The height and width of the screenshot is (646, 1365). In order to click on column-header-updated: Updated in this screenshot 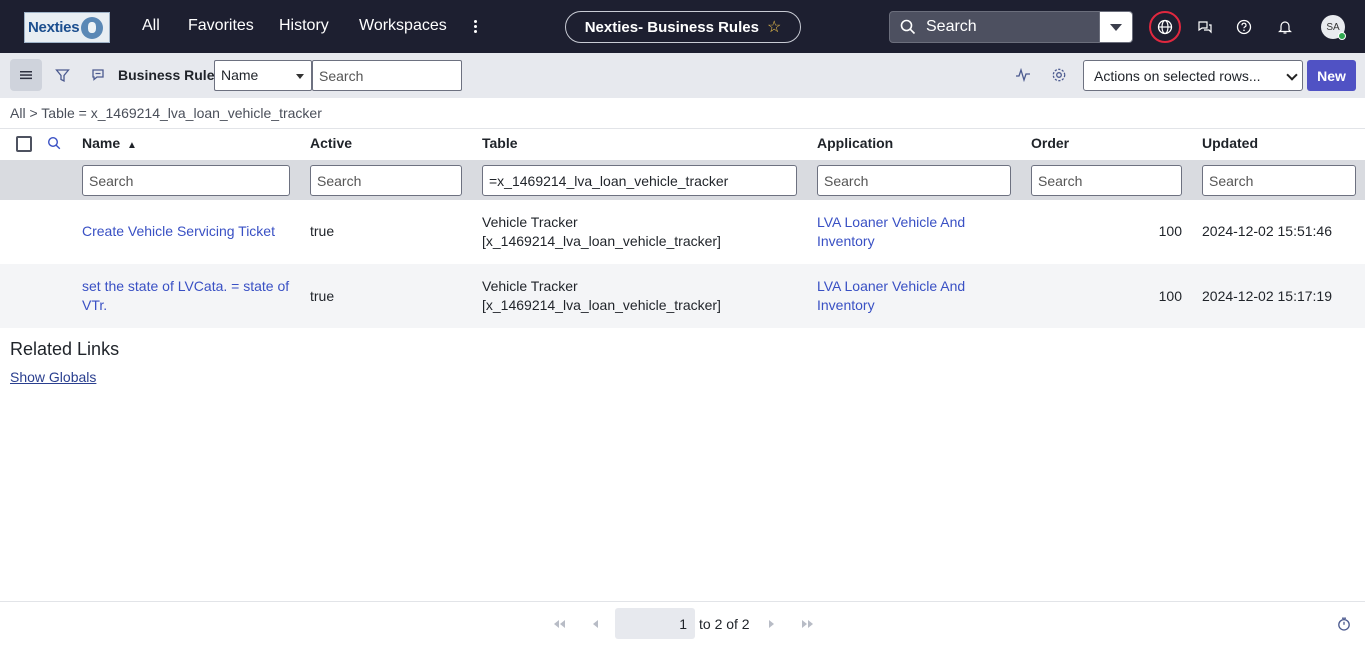, I will do `click(1230, 143)`.